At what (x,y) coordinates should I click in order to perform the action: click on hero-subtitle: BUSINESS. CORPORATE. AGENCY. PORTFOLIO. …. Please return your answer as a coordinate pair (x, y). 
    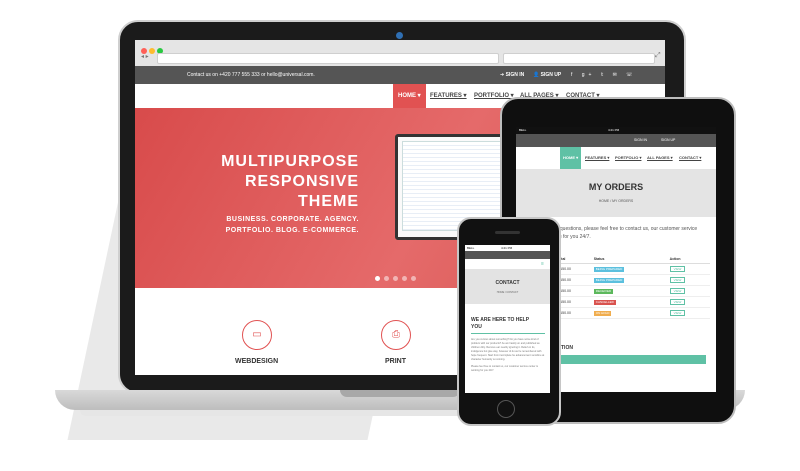
    Looking at the image, I should click on (292, 225).